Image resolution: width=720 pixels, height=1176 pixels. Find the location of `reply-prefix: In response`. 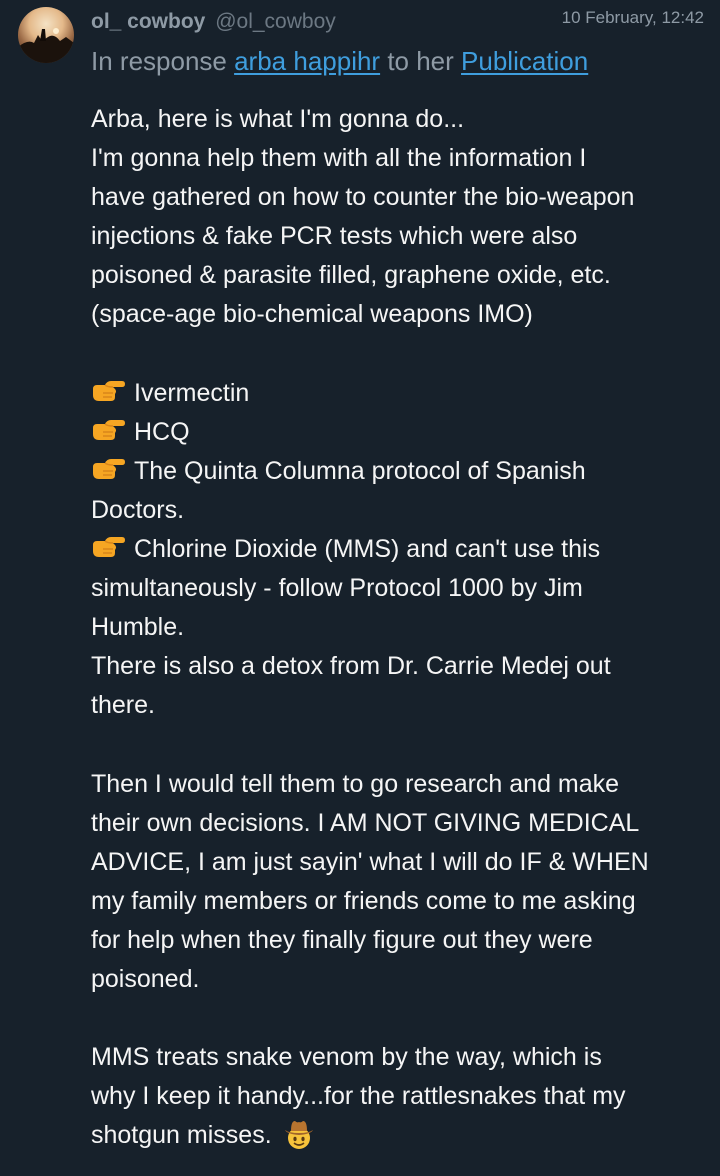

reply-prefix: In response is located at coordinates (163, 61).